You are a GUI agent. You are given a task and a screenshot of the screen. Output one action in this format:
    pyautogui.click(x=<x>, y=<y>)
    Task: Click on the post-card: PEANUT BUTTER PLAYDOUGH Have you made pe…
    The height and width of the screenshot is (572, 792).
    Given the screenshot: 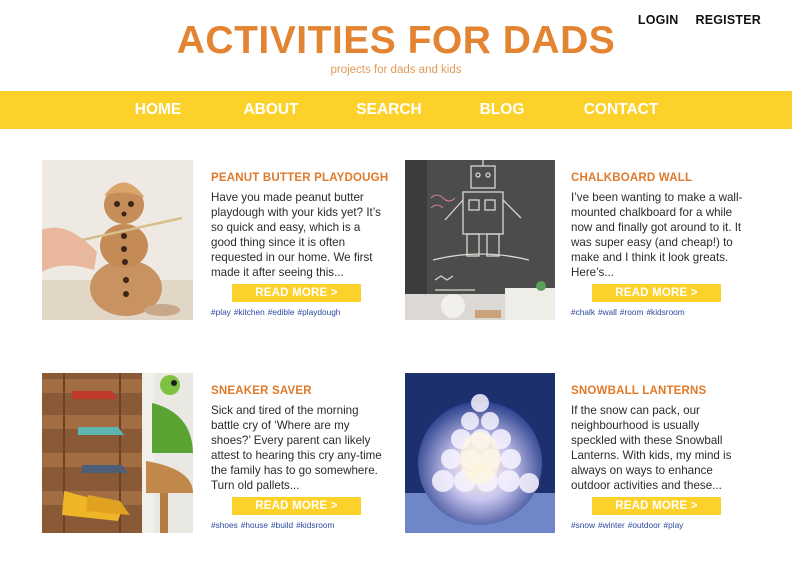 What is the action you would take?
    pyautogui.click(x=217, y=241)
    